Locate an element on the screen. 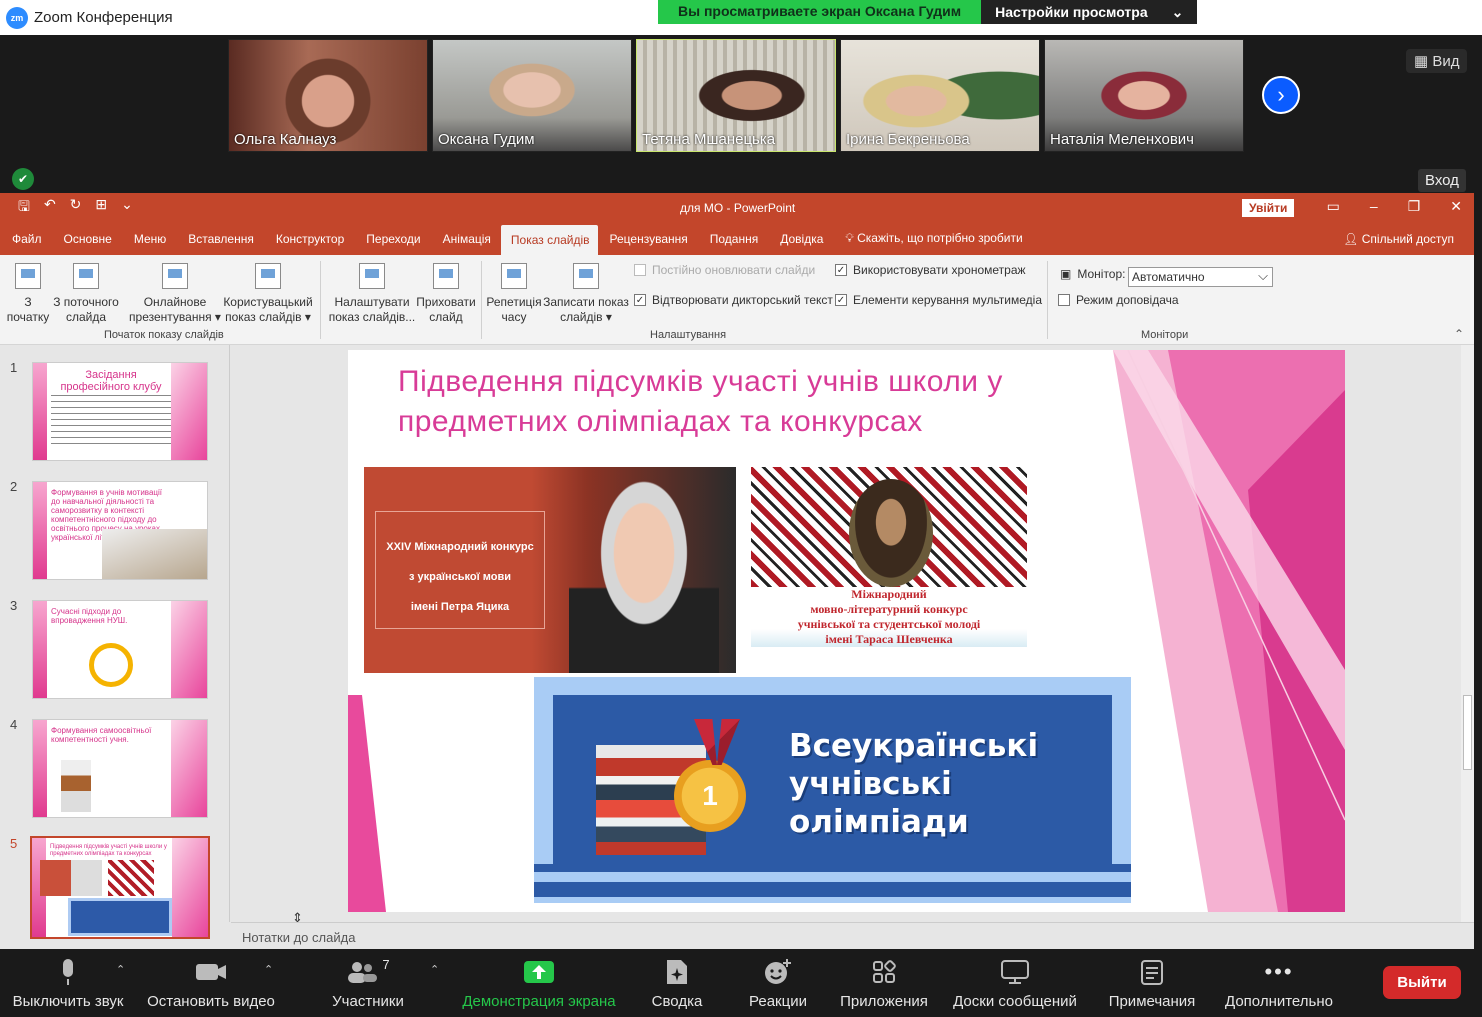 This screenshot has width=1482, height=1017. customize-qat-icon: ⌄ is located at coordinates (127, 208).